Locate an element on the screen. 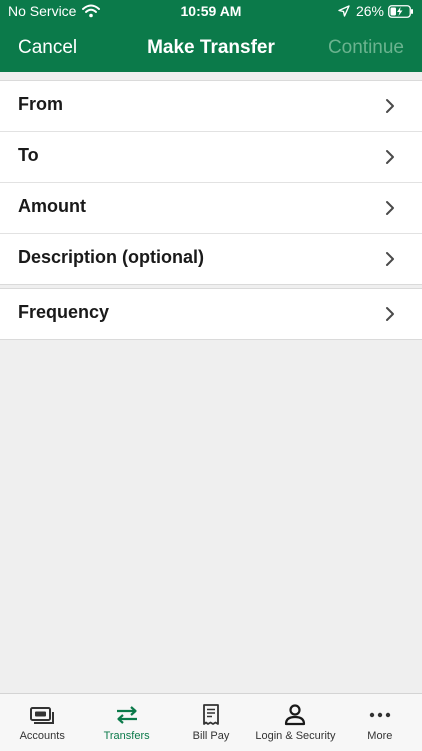 The width and height of the screenshot is (422, 751). tab-label: More is located at coordinates (380, 736).